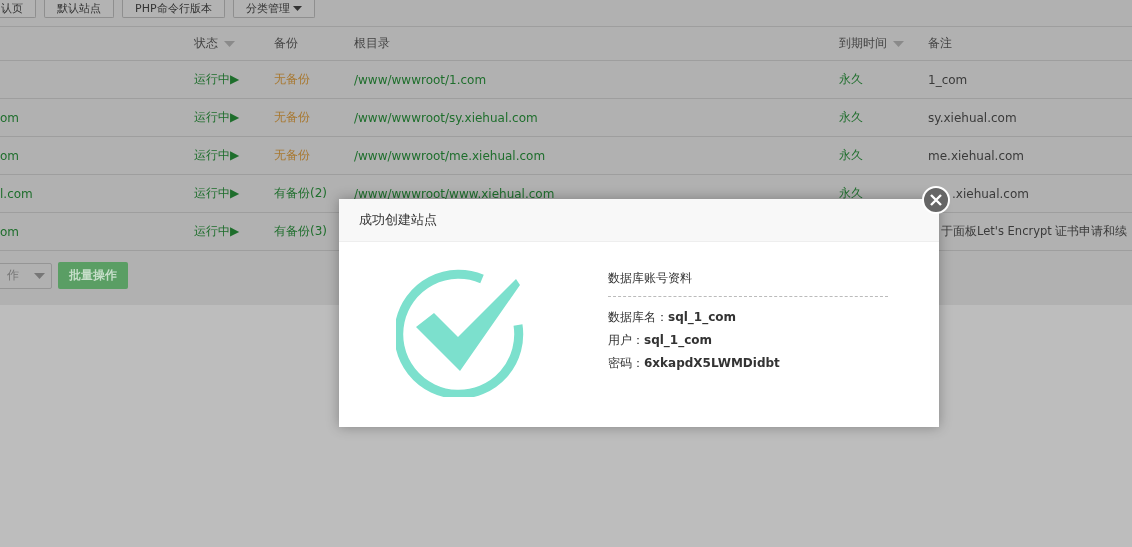 This screenshot has width=1132, height=547. Describe the element at coordinates (948, 79) in the screenshot. I see `note-text: 1_com` at that location.